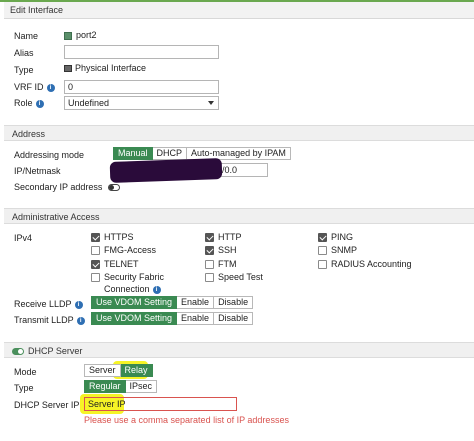 The width and height of the screenshot is (474, 441). I want to click on checkbox-radius-accounting, so click(322, 265).